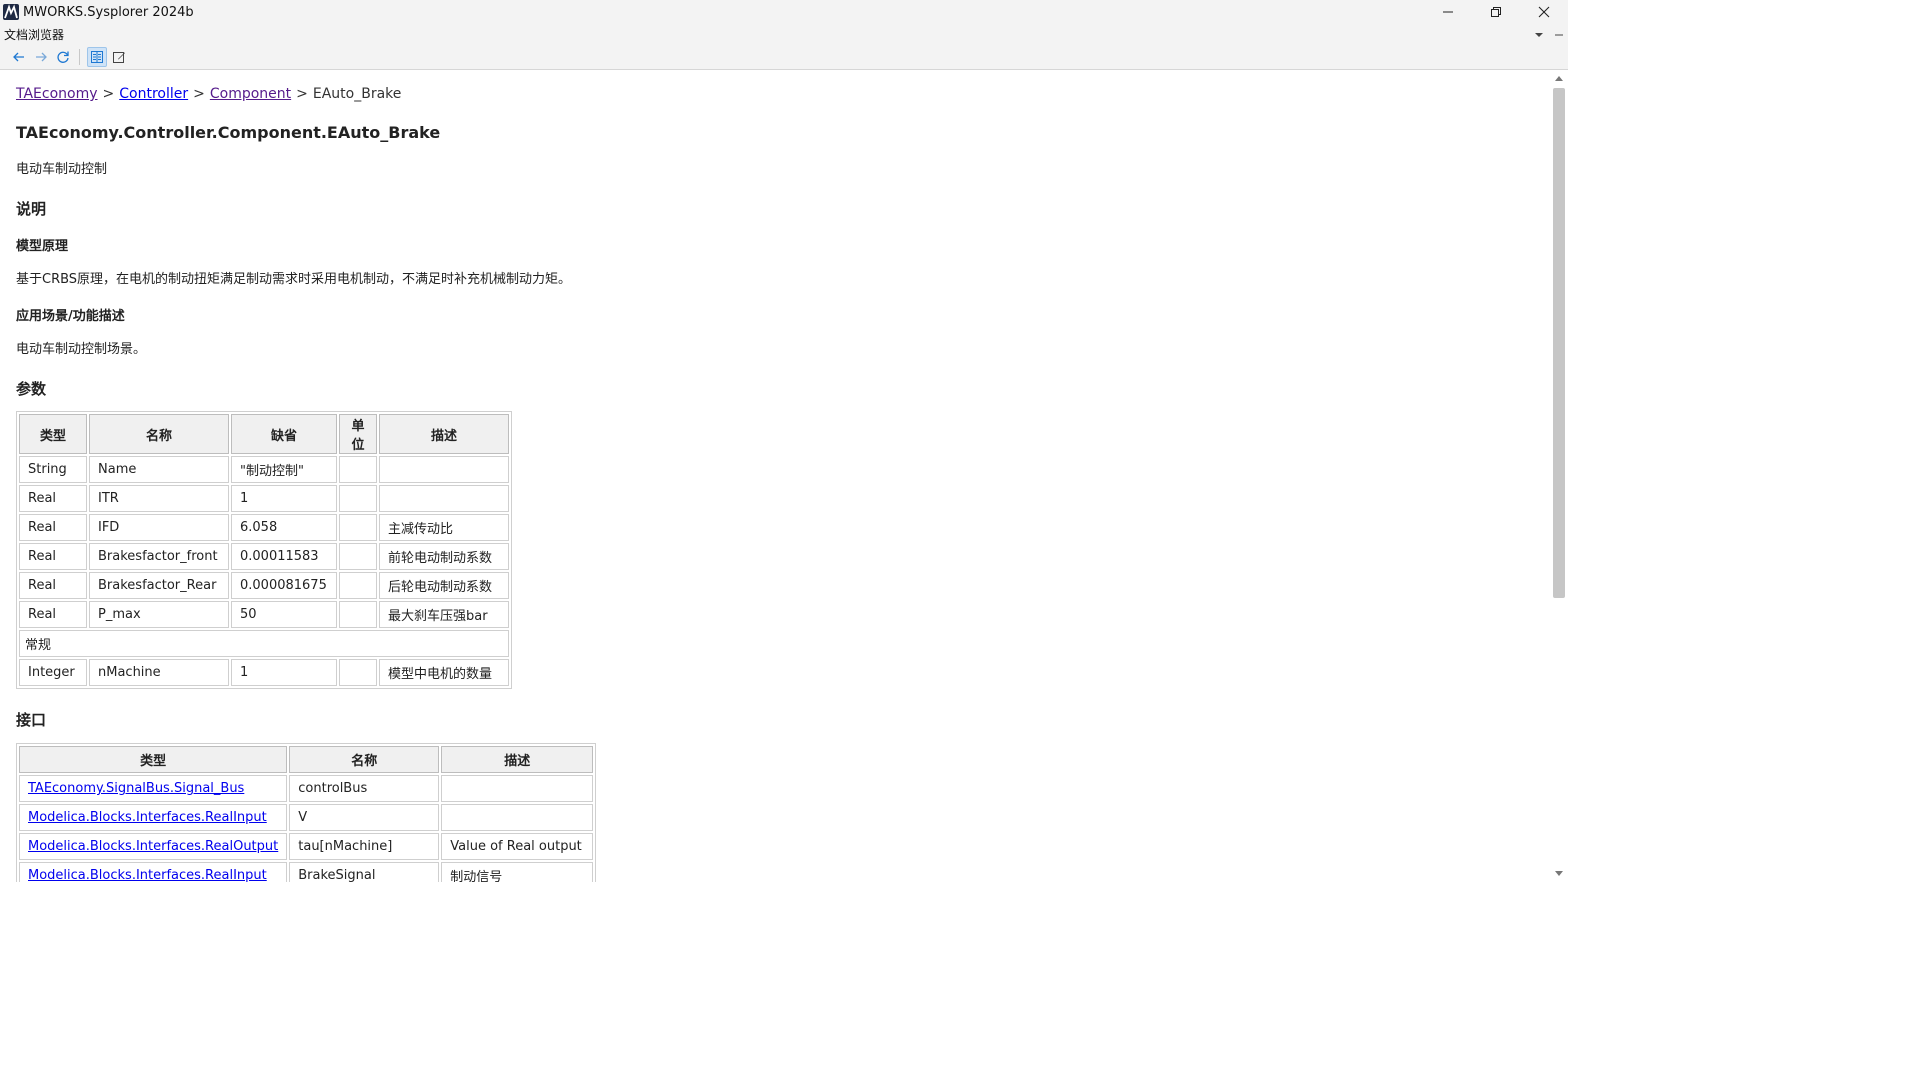 The height and width of the screenshot is (1080, 1920). I want to click on param-type: Integer, so click(53, 672).